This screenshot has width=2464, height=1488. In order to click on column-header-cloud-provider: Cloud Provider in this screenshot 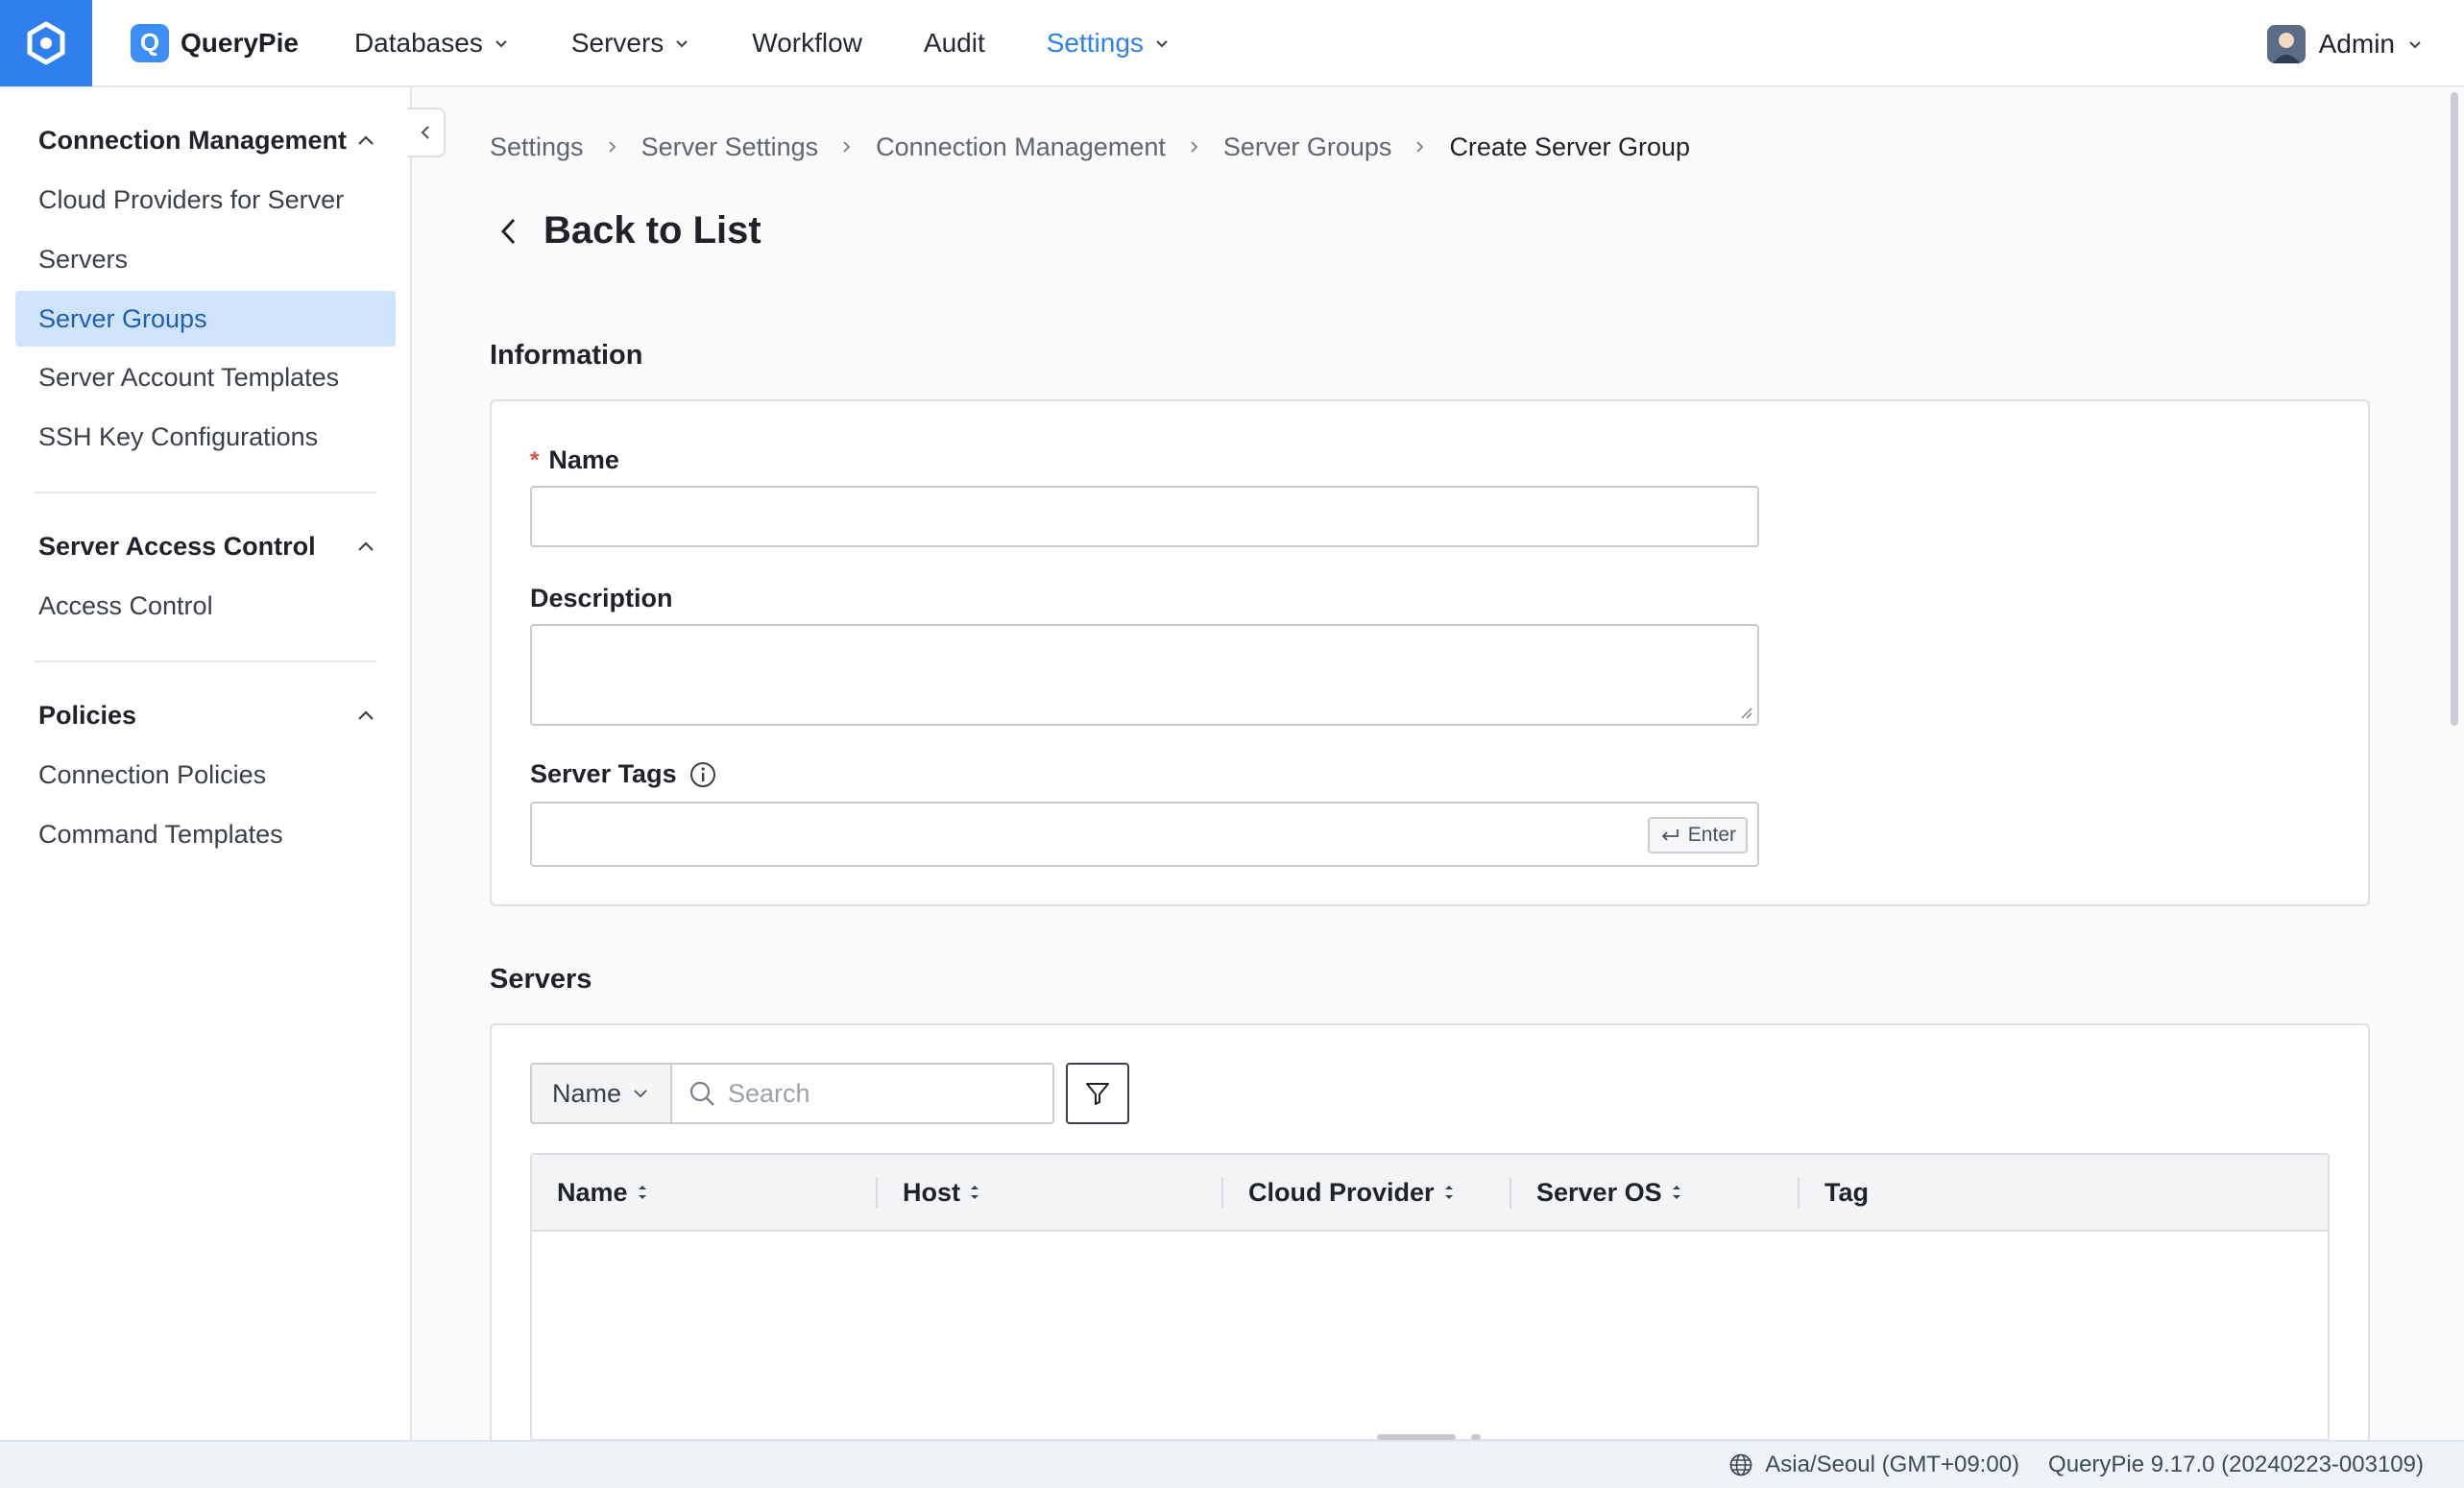, I will do `click(1352, 1192)`.